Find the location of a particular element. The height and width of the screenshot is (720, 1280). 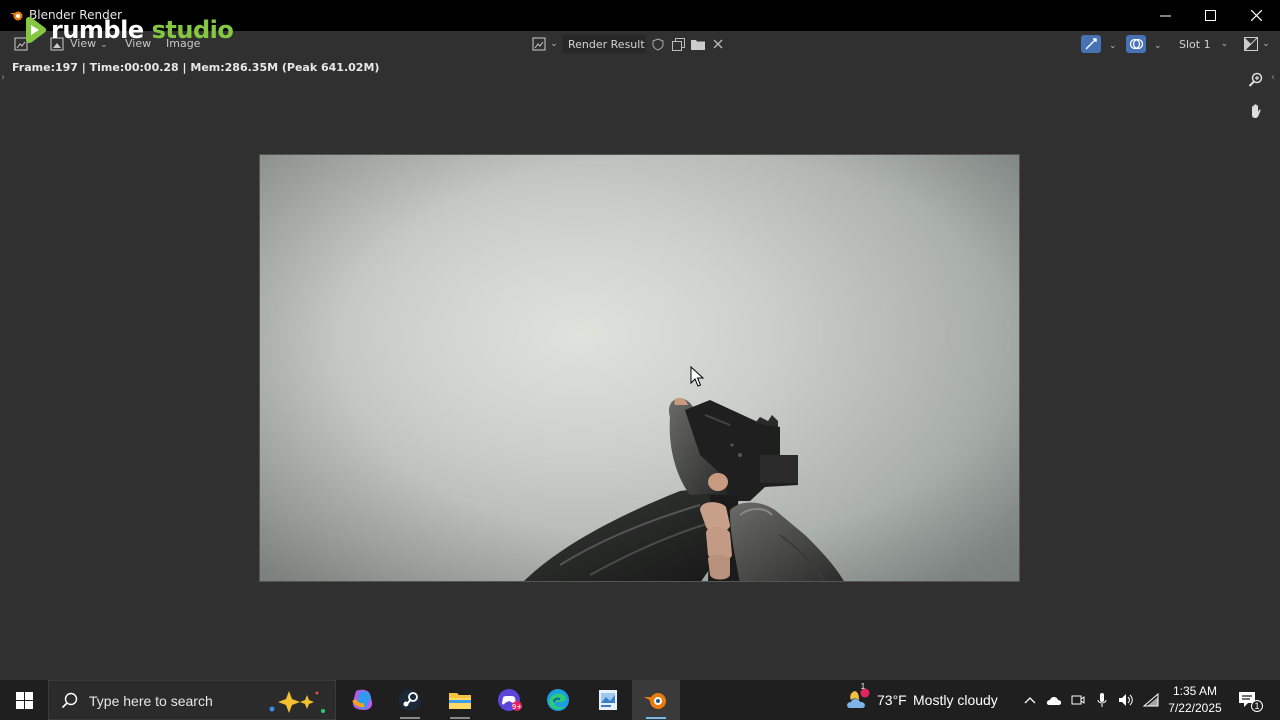

speaker-icon is located at coordinates (1126, 700).